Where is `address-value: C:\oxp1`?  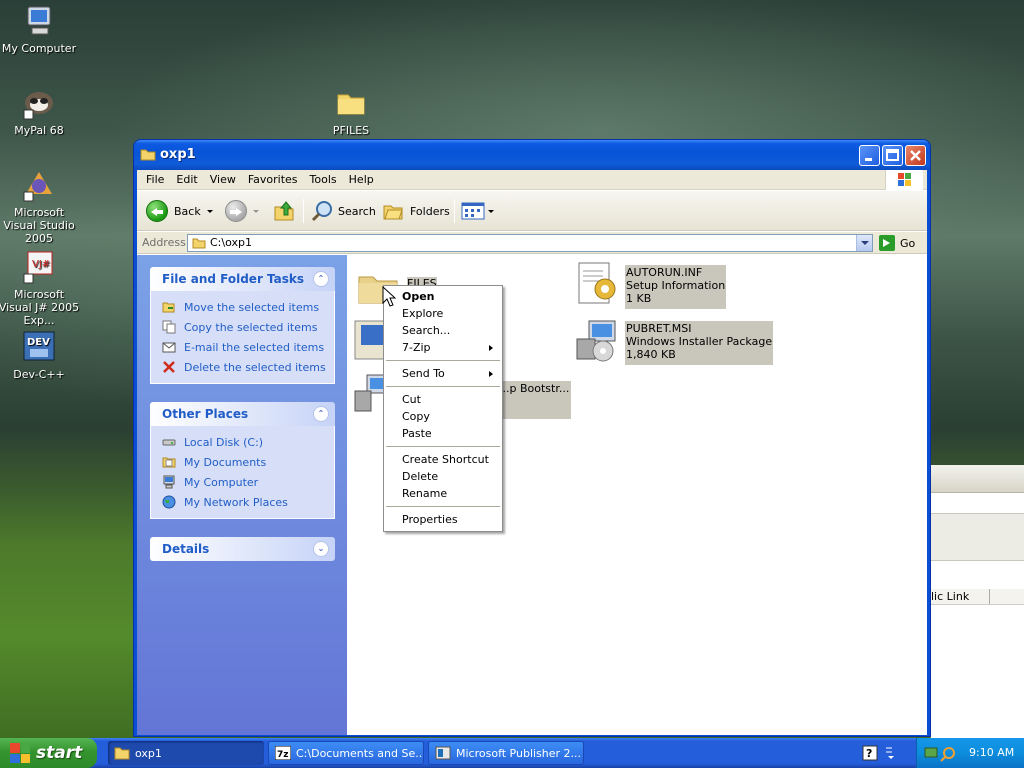
address-value: C:\oxp1 is located at coordinates (231, 242).